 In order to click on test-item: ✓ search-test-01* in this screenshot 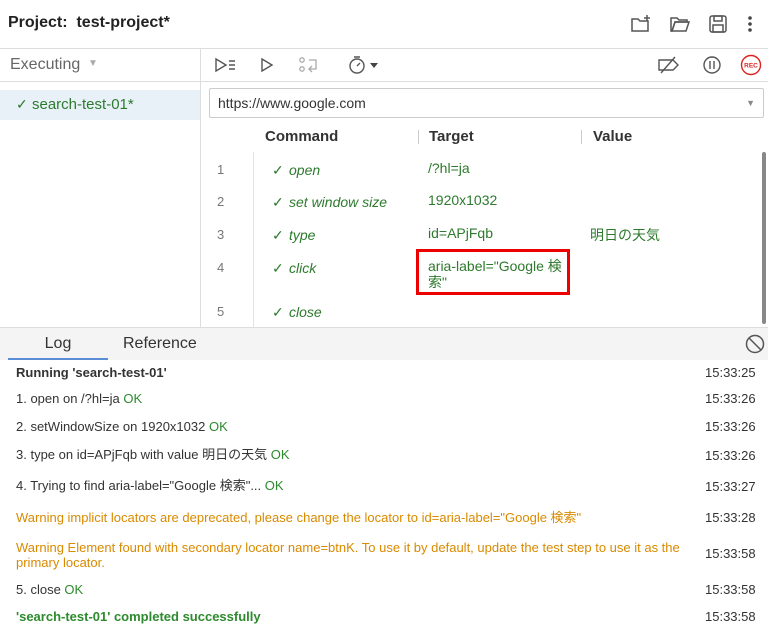, I will do `click(100, 105)`.